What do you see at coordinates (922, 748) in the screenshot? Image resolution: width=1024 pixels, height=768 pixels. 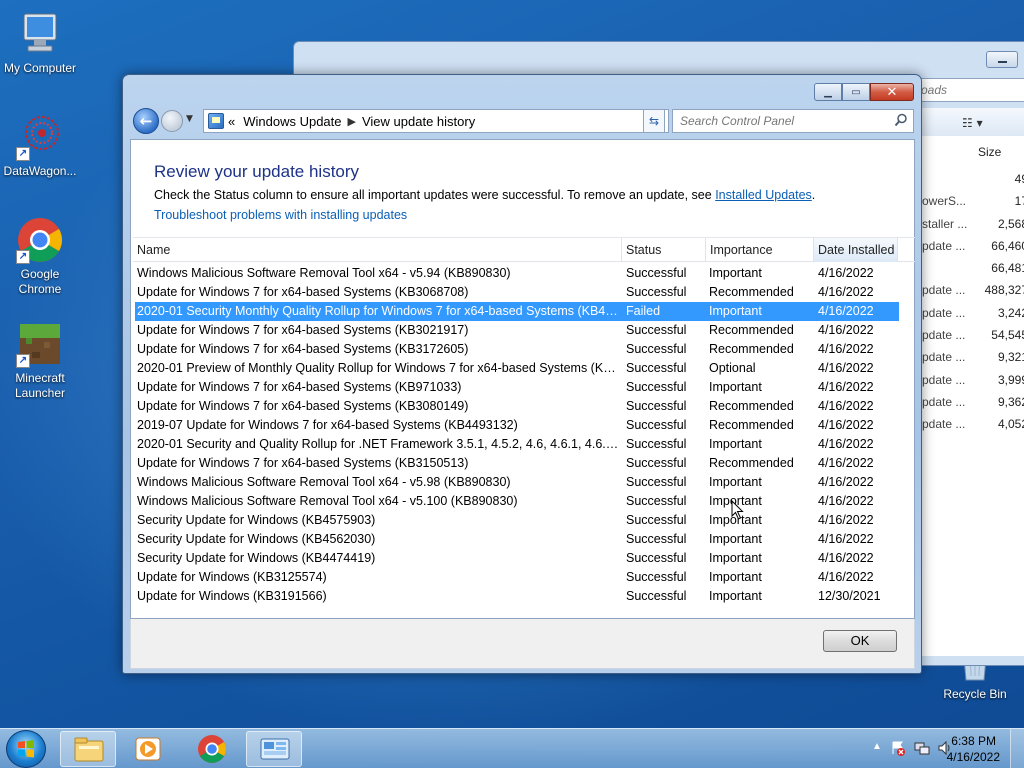 I see `network-icon` at bounding box center [922, 748].